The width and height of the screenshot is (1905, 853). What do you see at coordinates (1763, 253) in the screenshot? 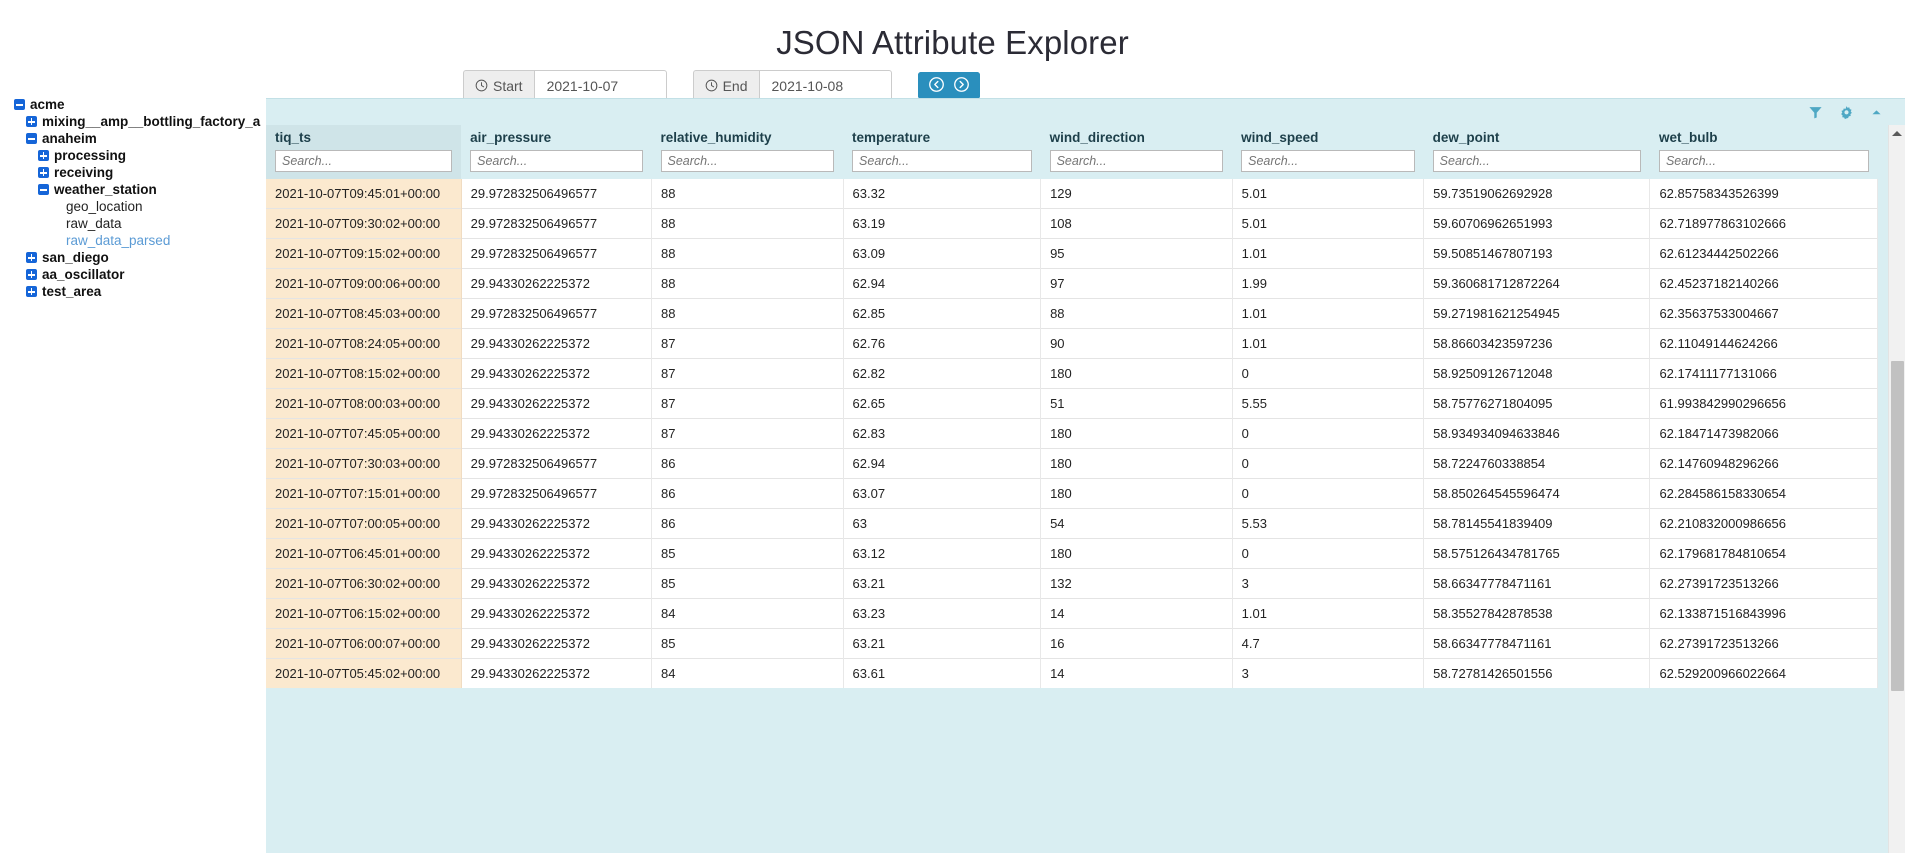
I see `cell-wet_bulb: 62.61234442502266` at bounding box center [1763, 253].